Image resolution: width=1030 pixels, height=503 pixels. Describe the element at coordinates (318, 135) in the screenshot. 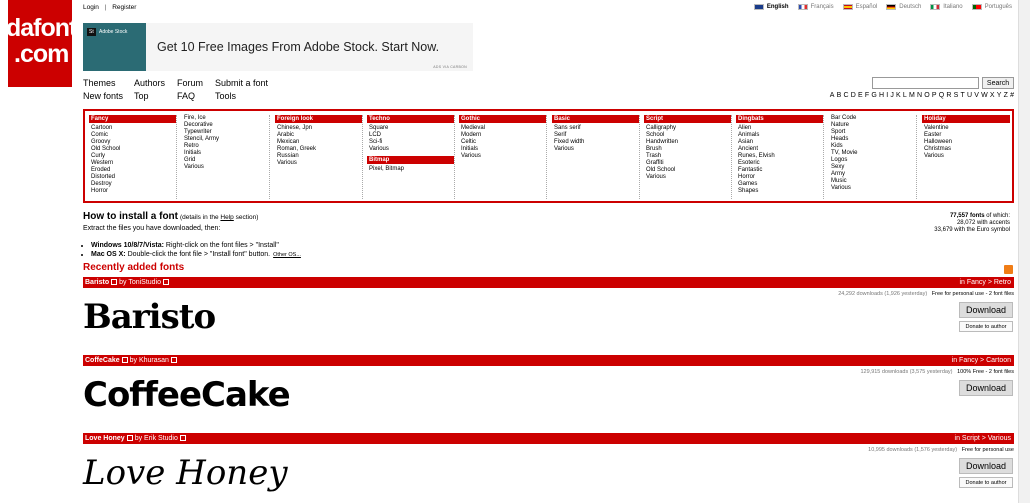

I see `category-link: Arabic` at that location.